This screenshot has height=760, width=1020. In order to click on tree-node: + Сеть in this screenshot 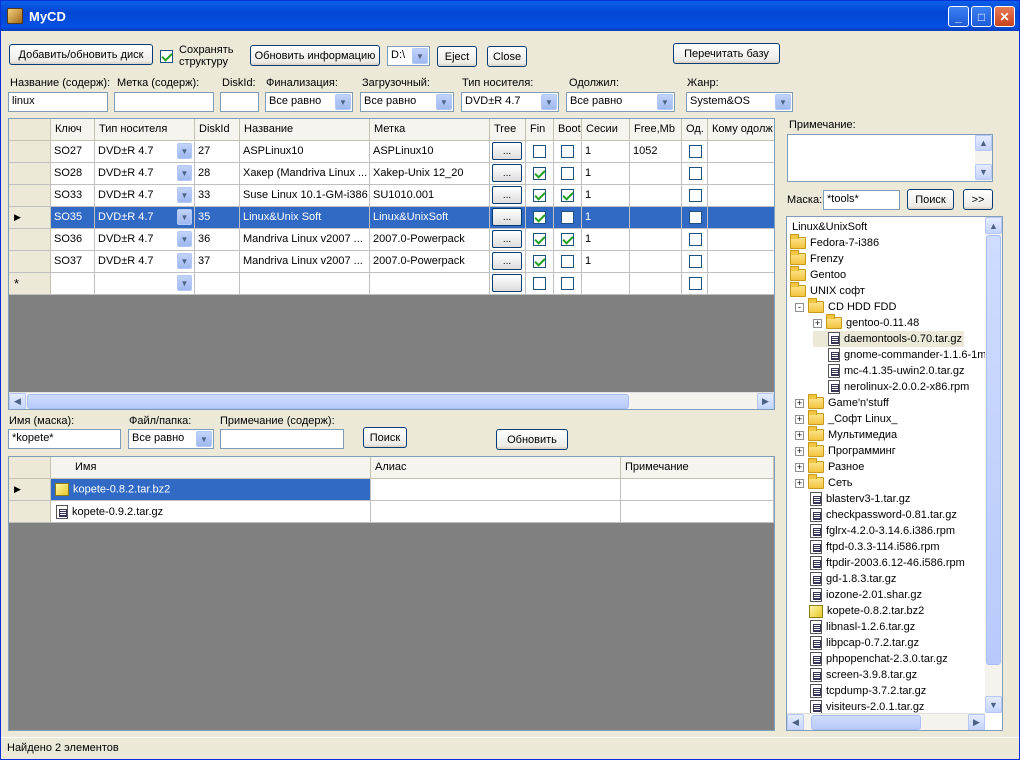, I will do `click(823, 482)`.